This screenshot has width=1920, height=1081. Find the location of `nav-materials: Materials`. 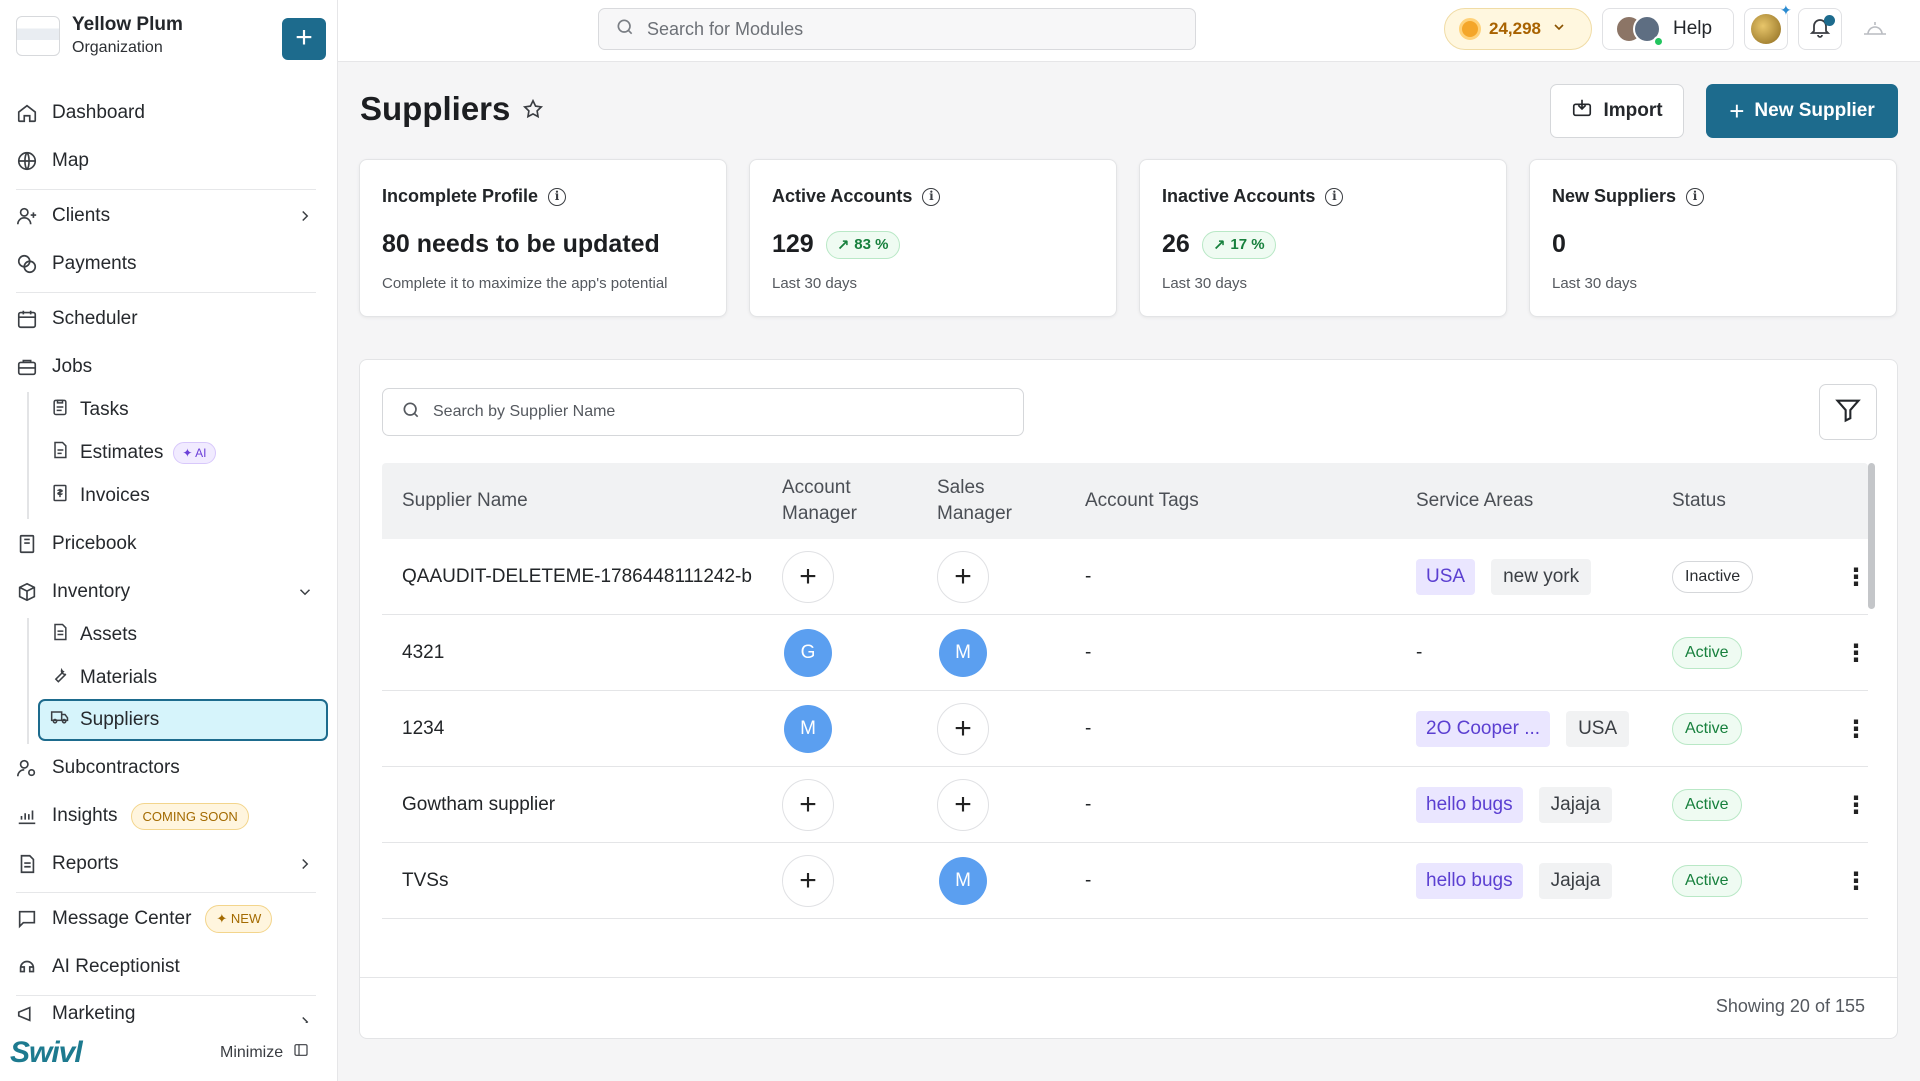

nav-materials: Materials is located at coordinates (103, 678).